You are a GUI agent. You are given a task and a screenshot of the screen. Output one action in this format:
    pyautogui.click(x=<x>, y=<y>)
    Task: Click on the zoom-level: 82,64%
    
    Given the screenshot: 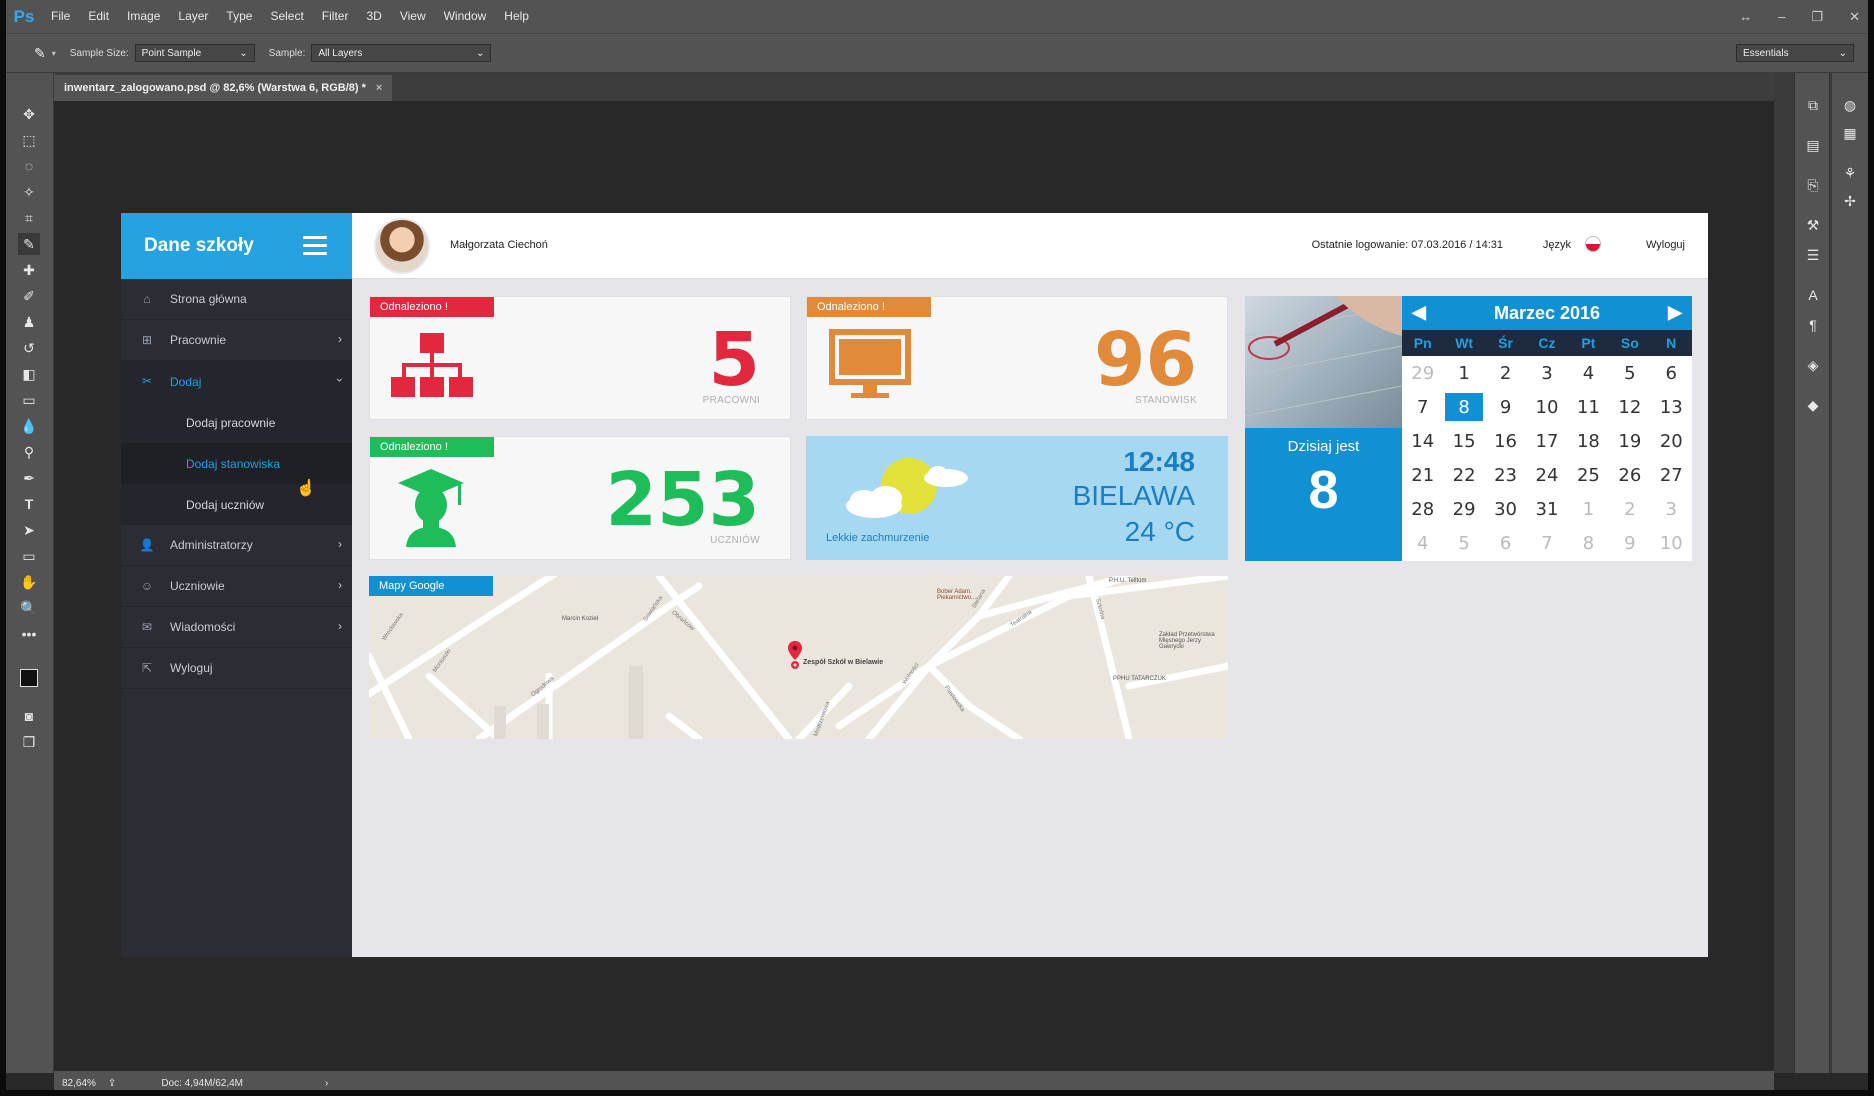 What is the action you would take?
    pyautogui.click(x=79, y=1083)
    